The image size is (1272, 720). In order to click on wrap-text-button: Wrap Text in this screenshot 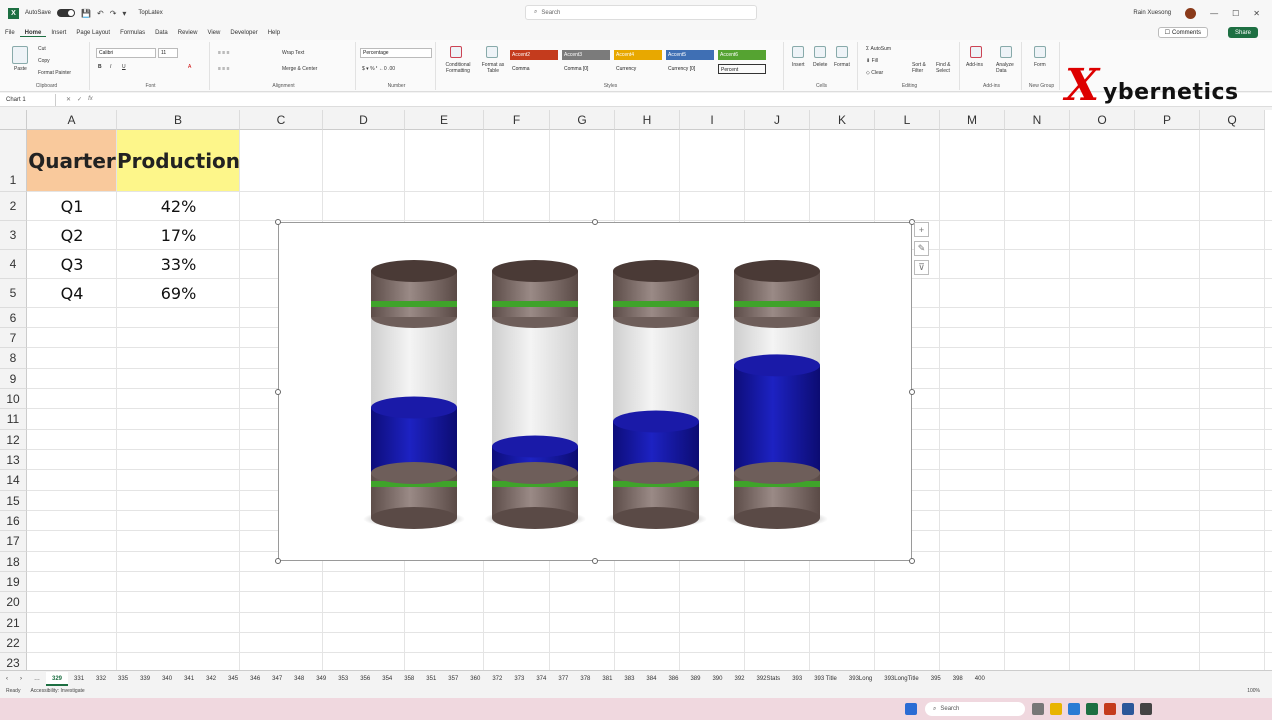, I will do `click(293, 53)`.